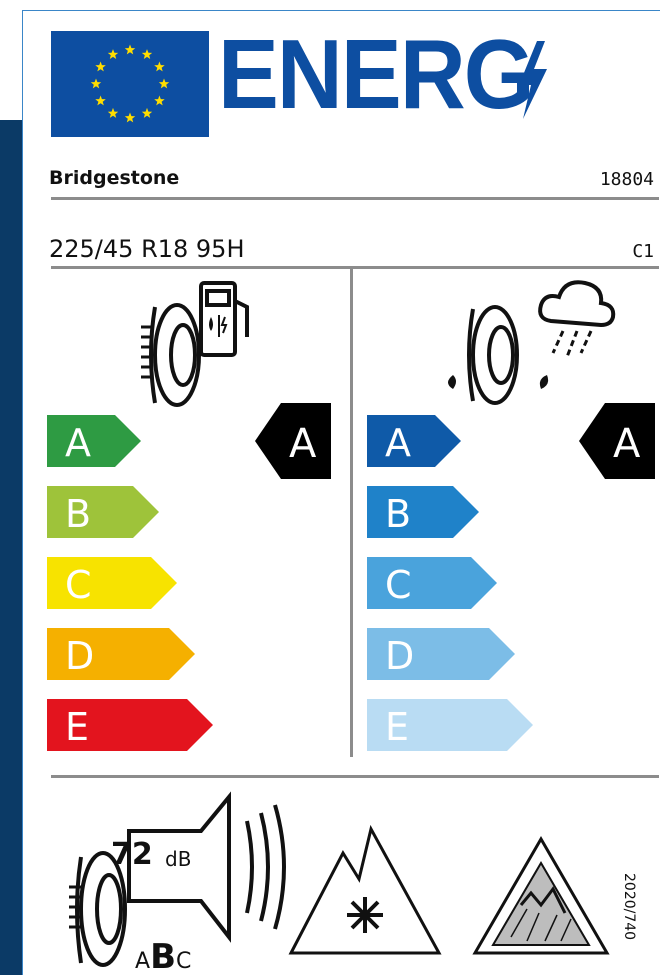  Describe the element at coordinates (450, 725) in the screenshot. I see `wet-grip-class-e-arrow: E` at that location.